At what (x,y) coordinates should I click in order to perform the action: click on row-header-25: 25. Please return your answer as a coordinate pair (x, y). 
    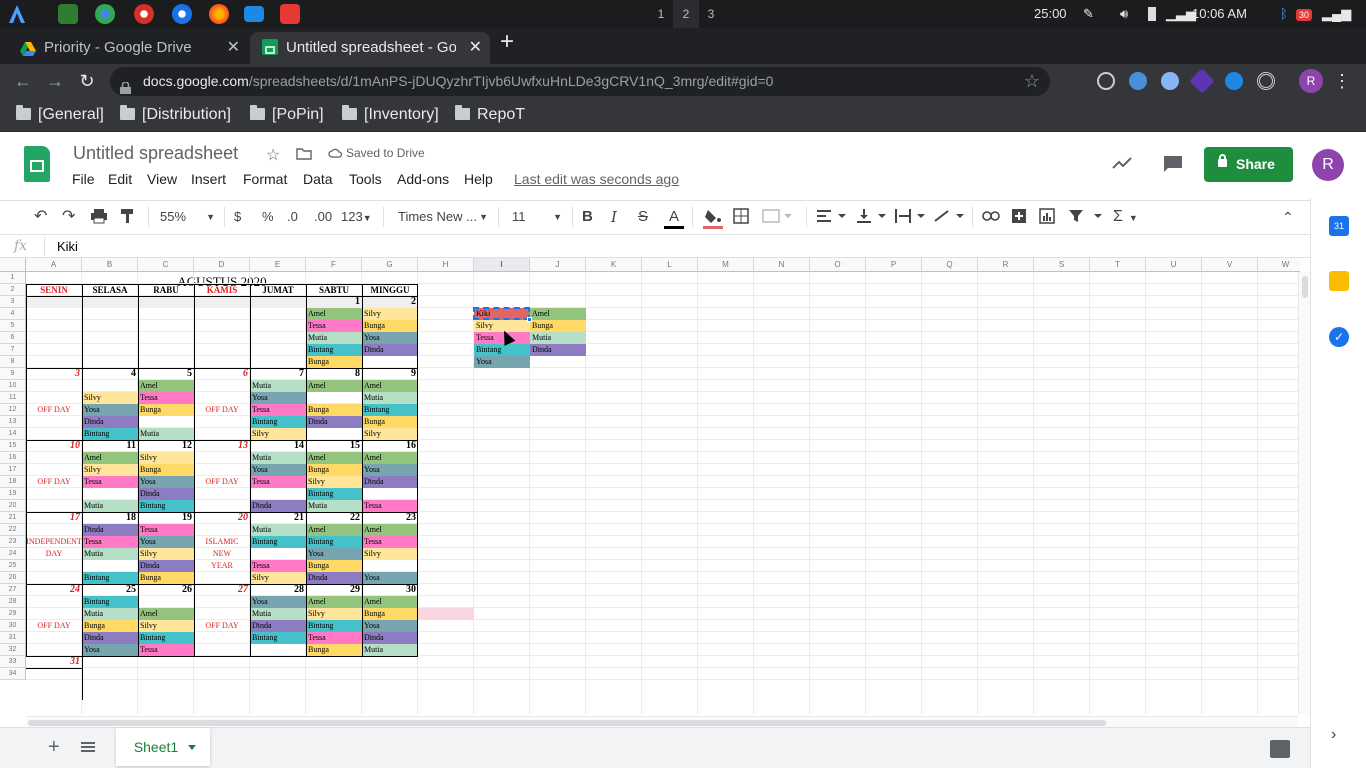
    Looking at the image, I should click on (13, 566).